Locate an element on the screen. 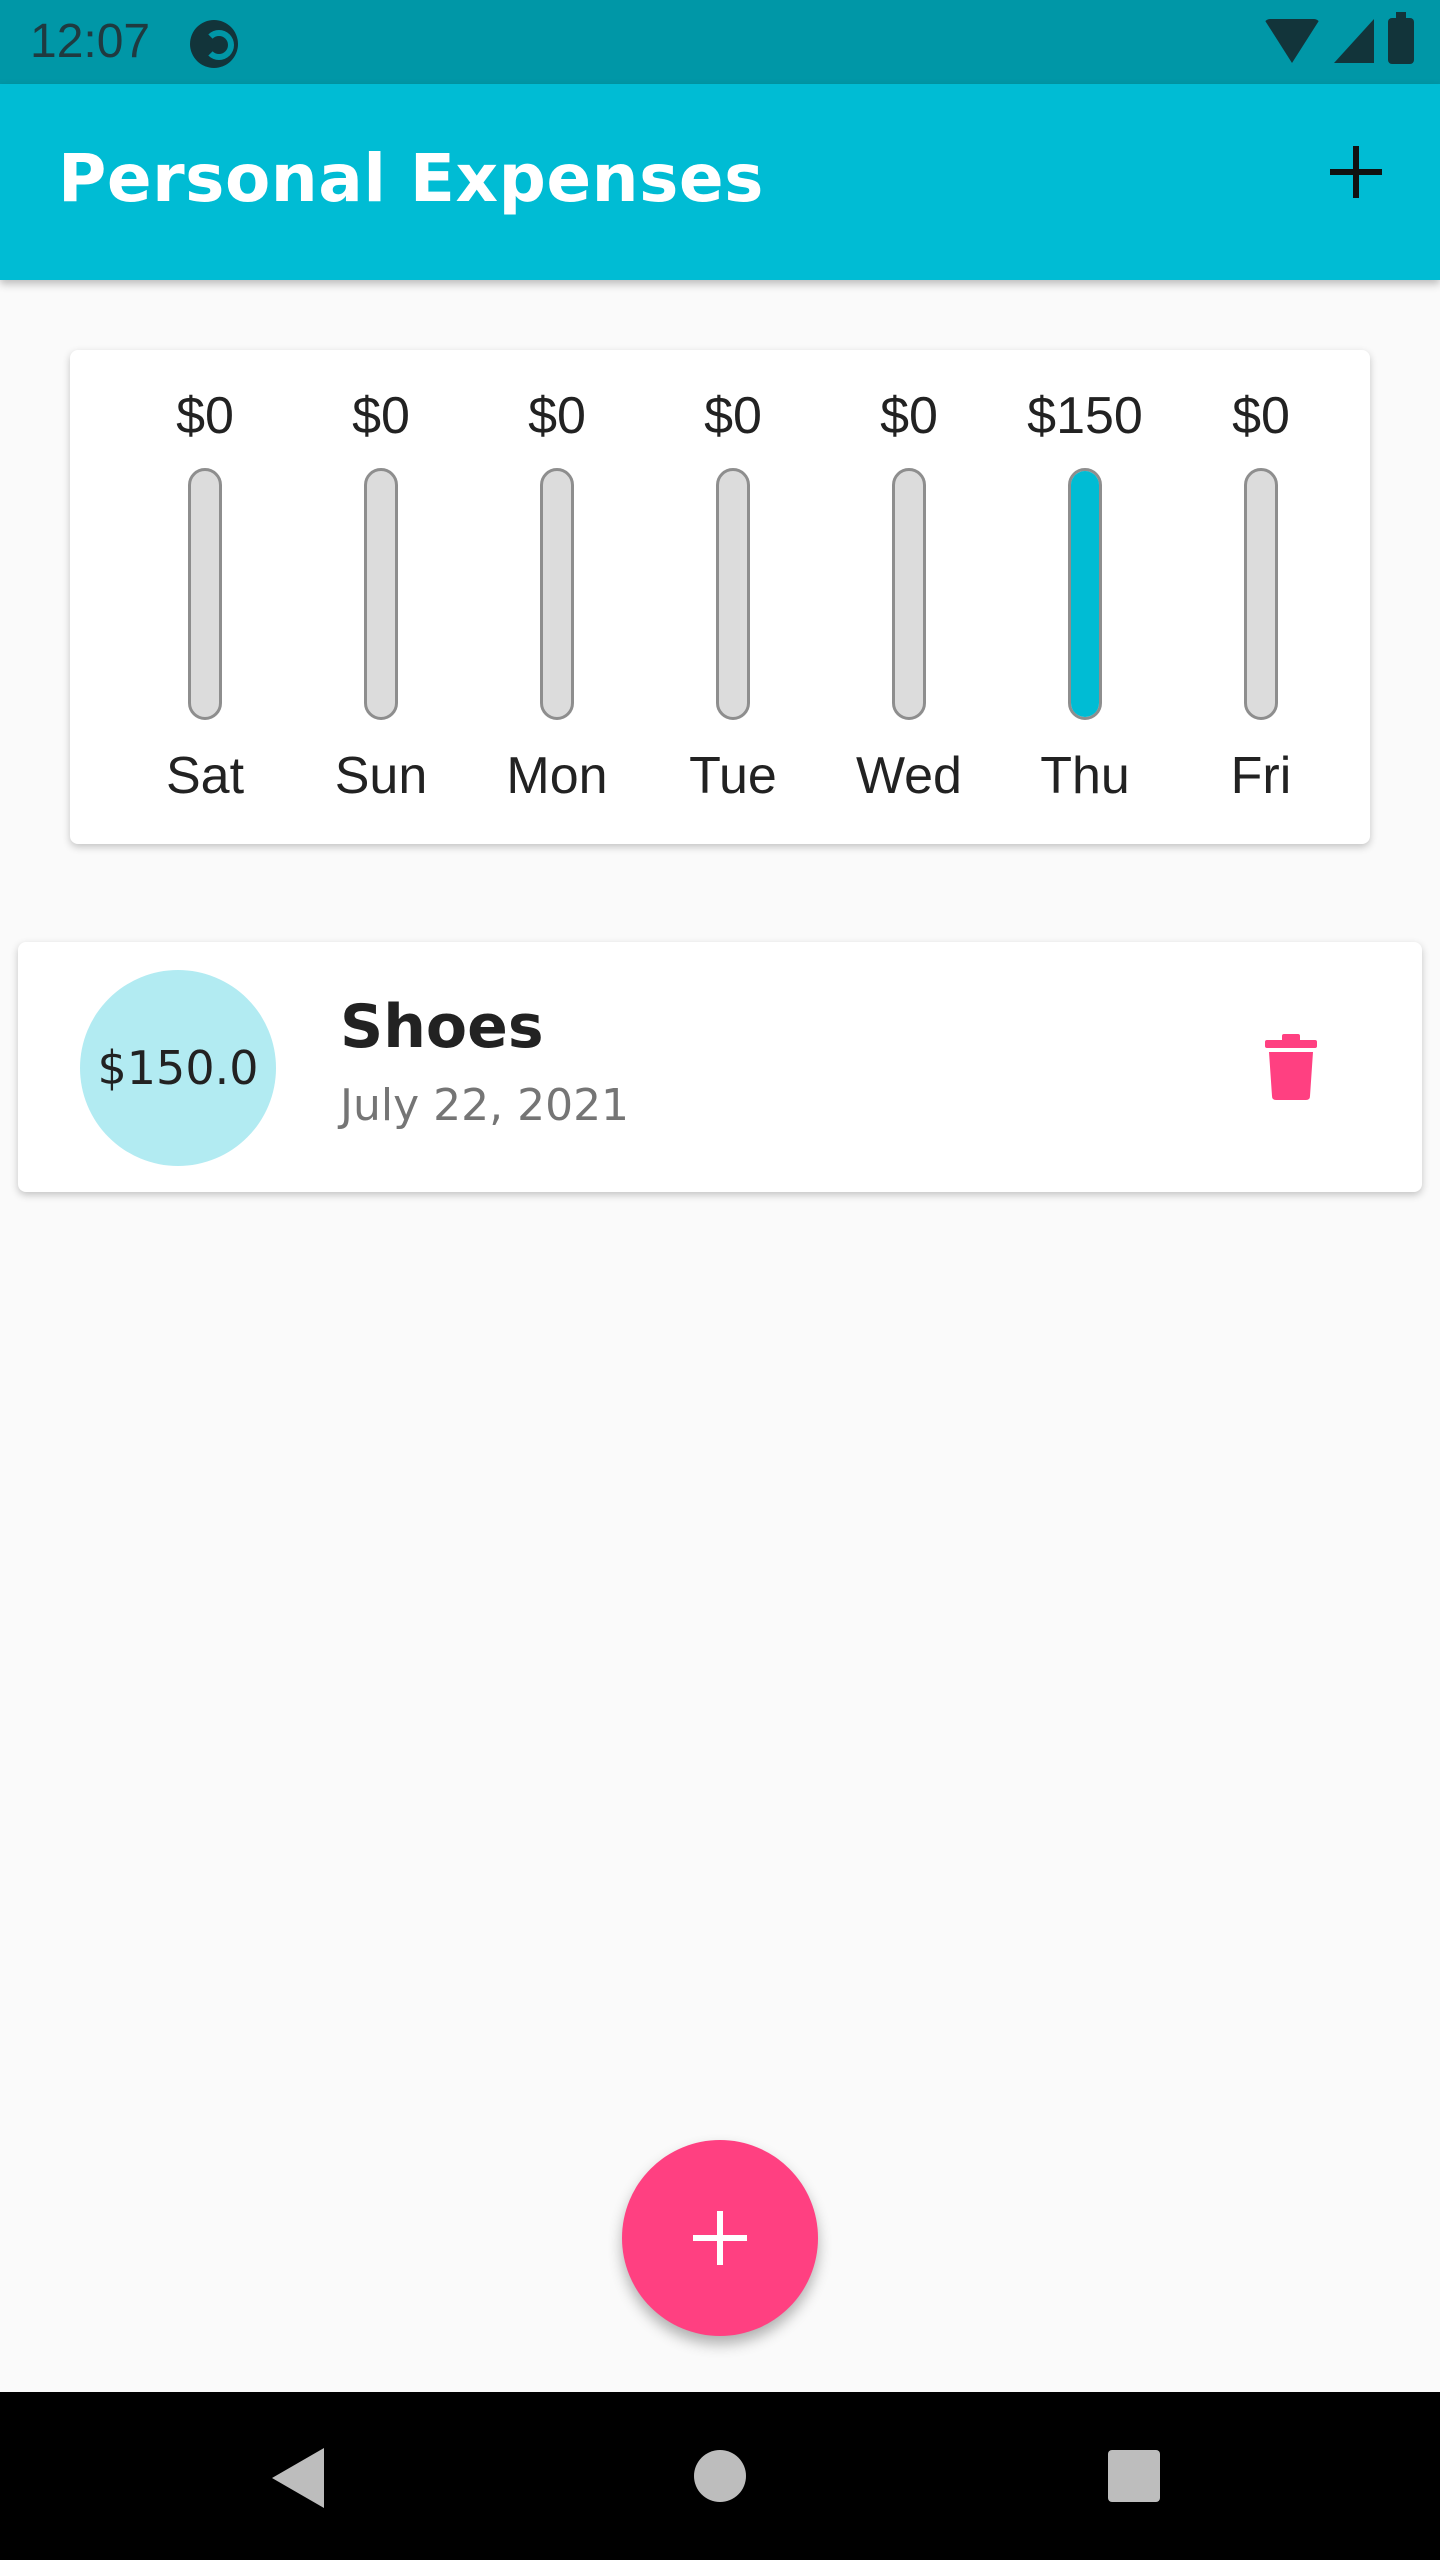 The width and height of the screenshot is (1440, 2560). chart-day-label: Tue is located at coordinates (733, 776).